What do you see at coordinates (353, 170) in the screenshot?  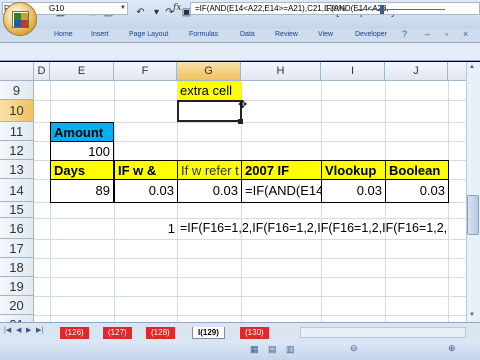 I see `cell-i13: Vlookup` at bounding box center [353, 170].